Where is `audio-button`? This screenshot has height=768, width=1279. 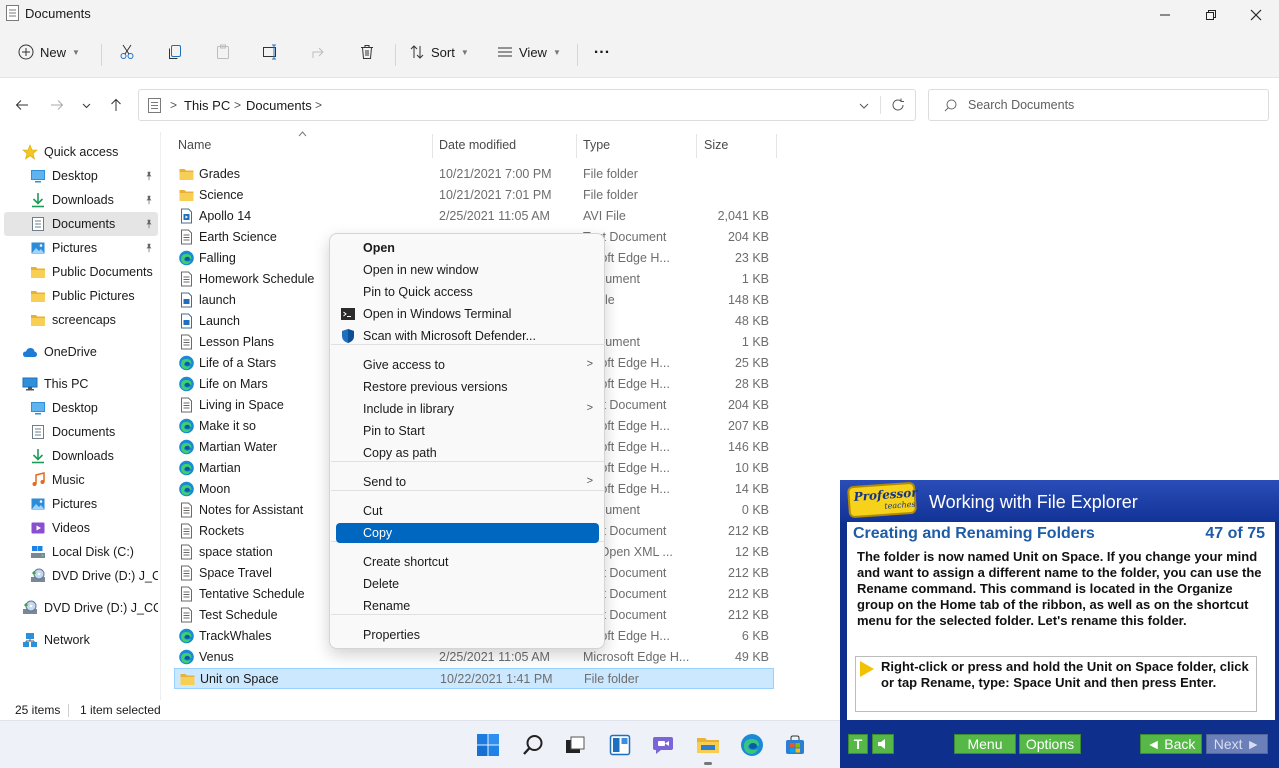 audio-button is located at coordinates (883, 744).